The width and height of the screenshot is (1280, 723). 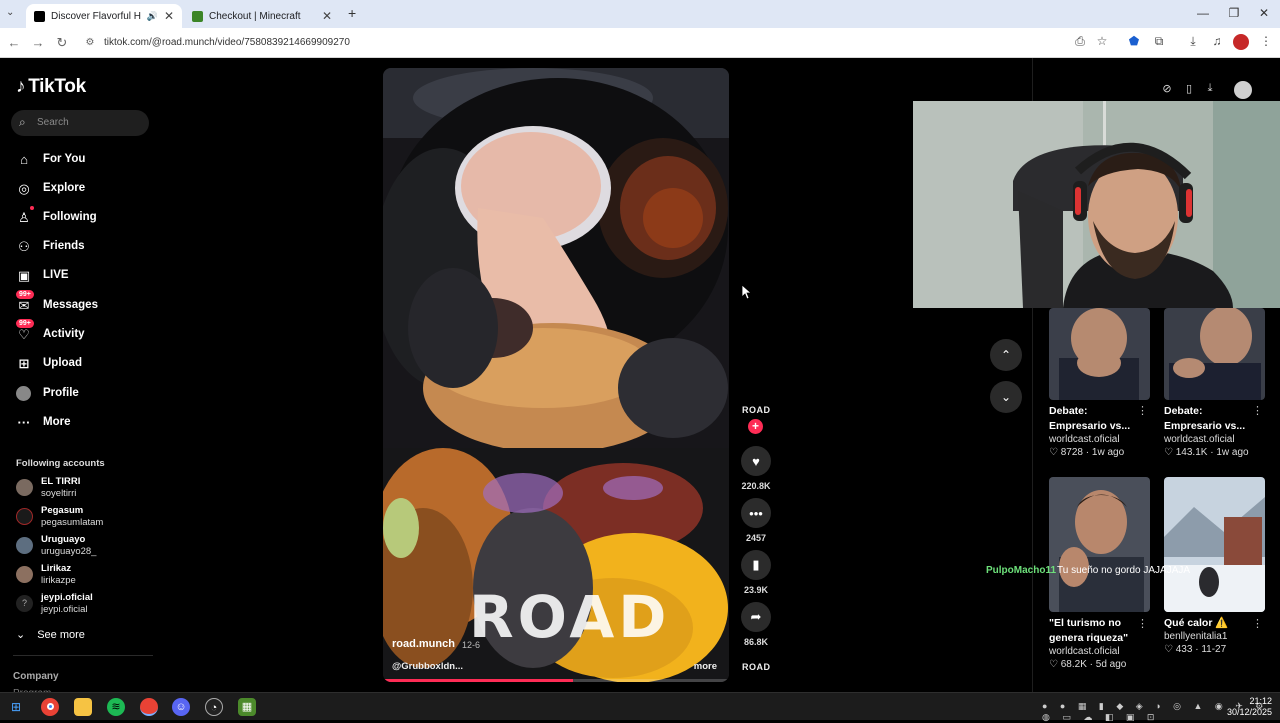 What do you see at coordinates (756, 572) in the screenshot?
I see `save-action: ▮ 23.9K` at bounding box center [756, 572].